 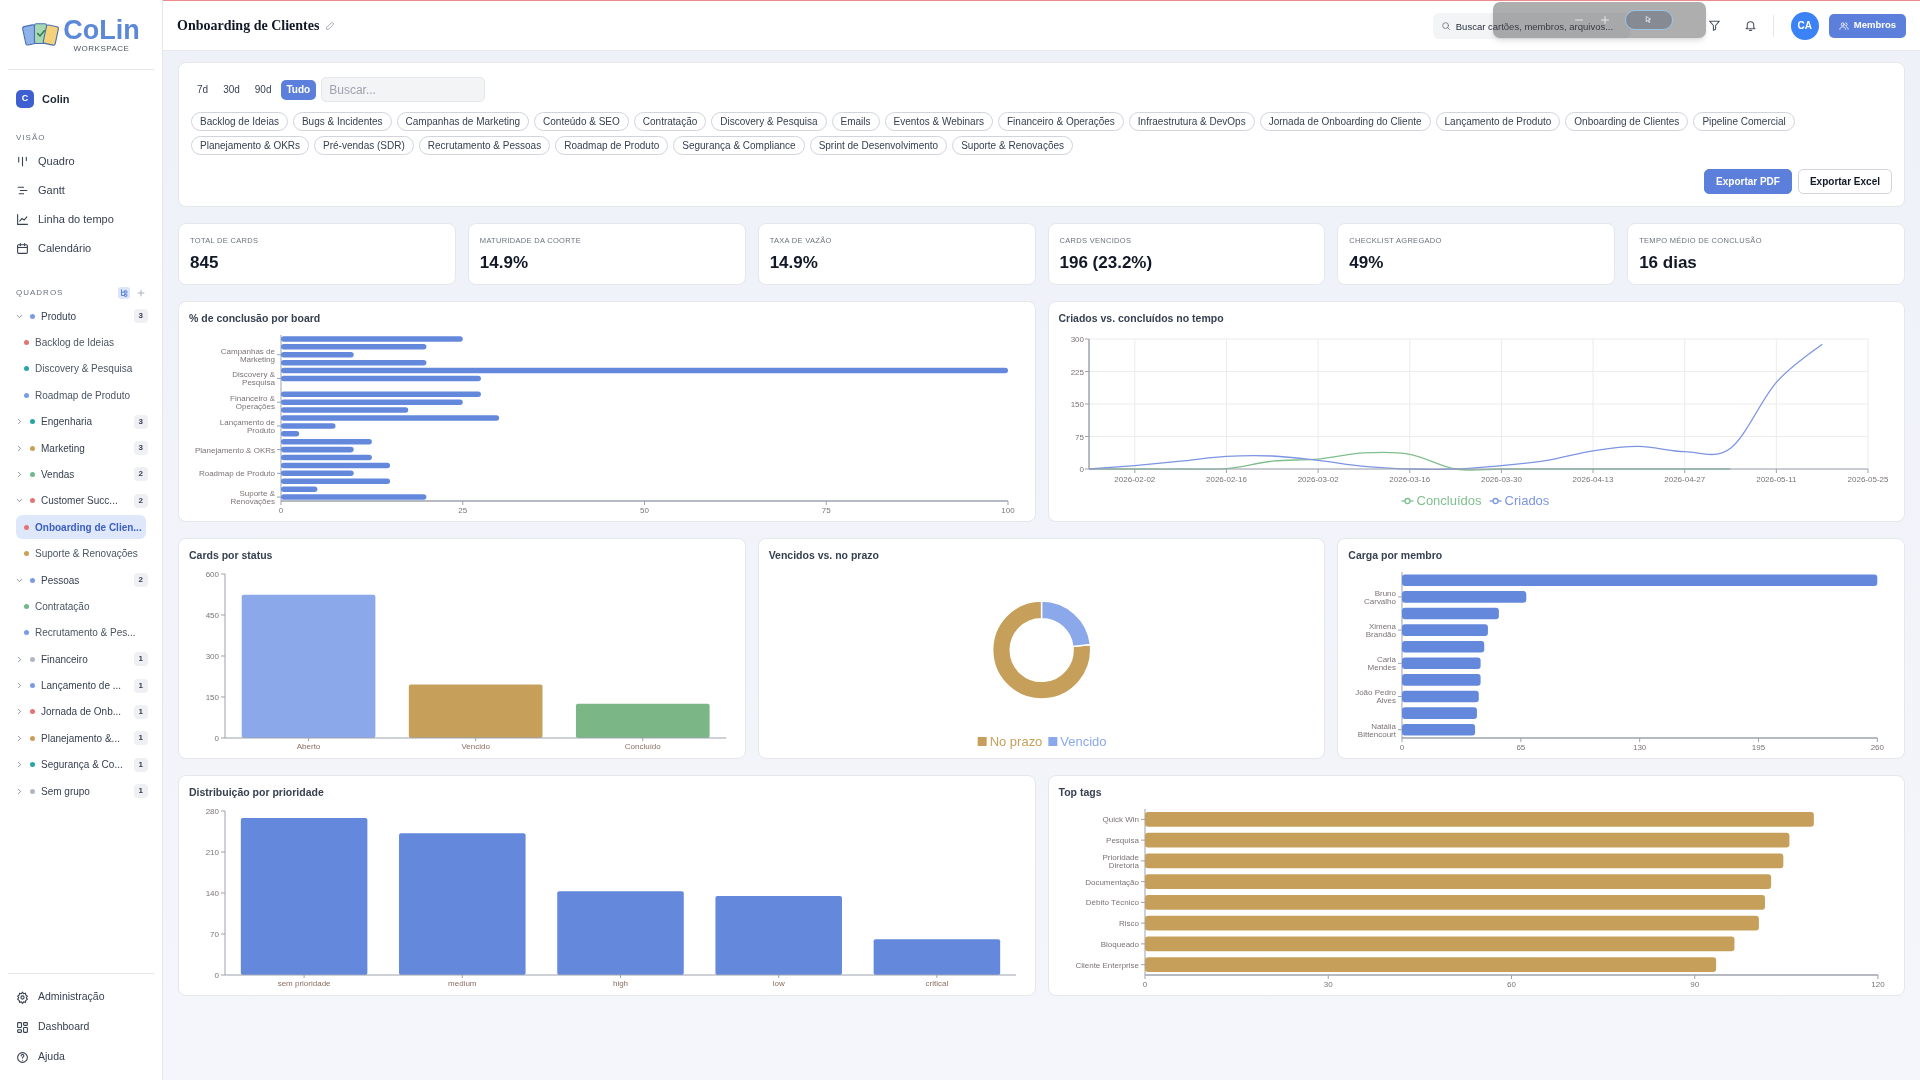 I want to click on tick-label: 50, so click(x=644, y=510).